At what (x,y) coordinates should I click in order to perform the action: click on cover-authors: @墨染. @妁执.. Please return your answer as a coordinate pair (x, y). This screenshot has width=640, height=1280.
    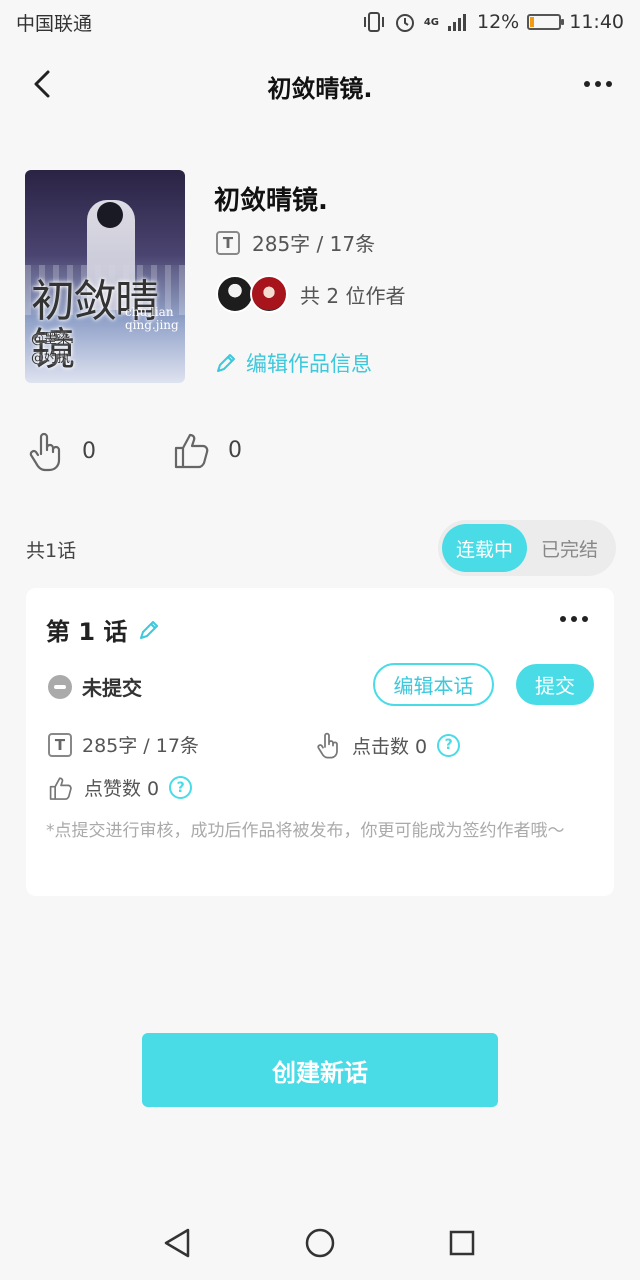
    Looking at the image, I should click on (53, 349).